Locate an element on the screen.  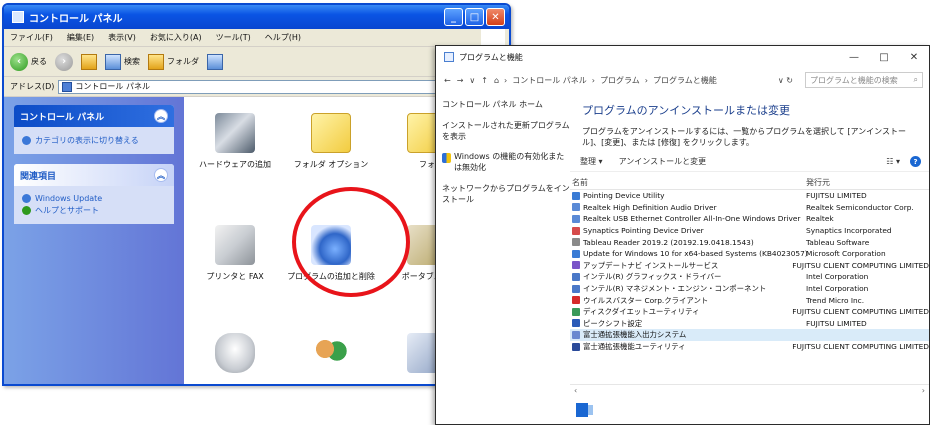
related-panel-title: 関連項目 is located at coordinates (38, 176).